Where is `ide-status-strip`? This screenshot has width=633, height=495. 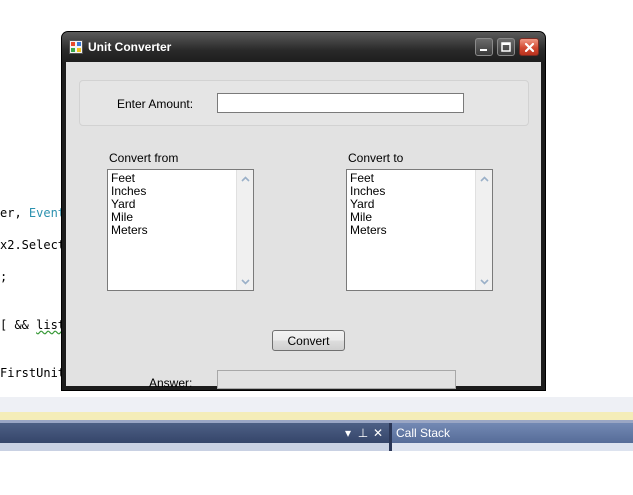
ide-status-strip is located at coordinates (316, 404).